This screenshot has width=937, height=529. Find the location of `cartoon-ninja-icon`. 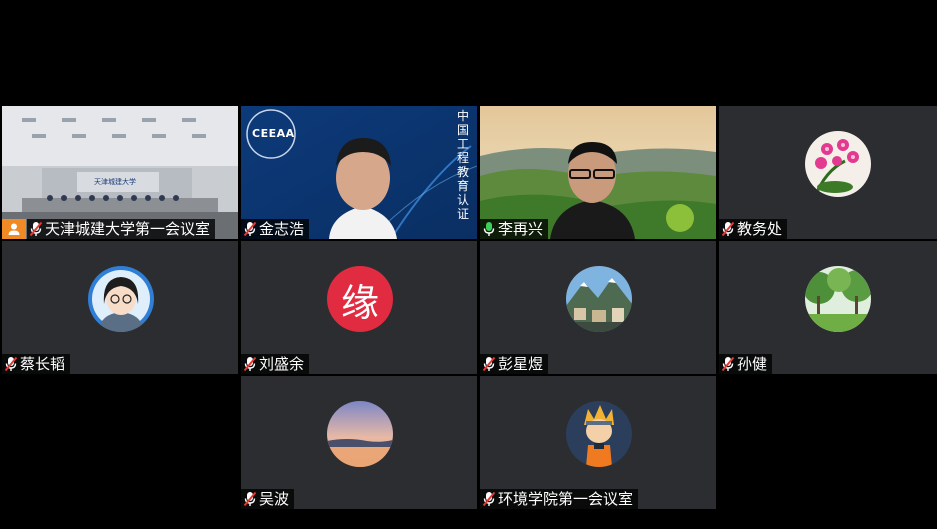

cartoon-ninja-icon is located at coordinates (599, 434).